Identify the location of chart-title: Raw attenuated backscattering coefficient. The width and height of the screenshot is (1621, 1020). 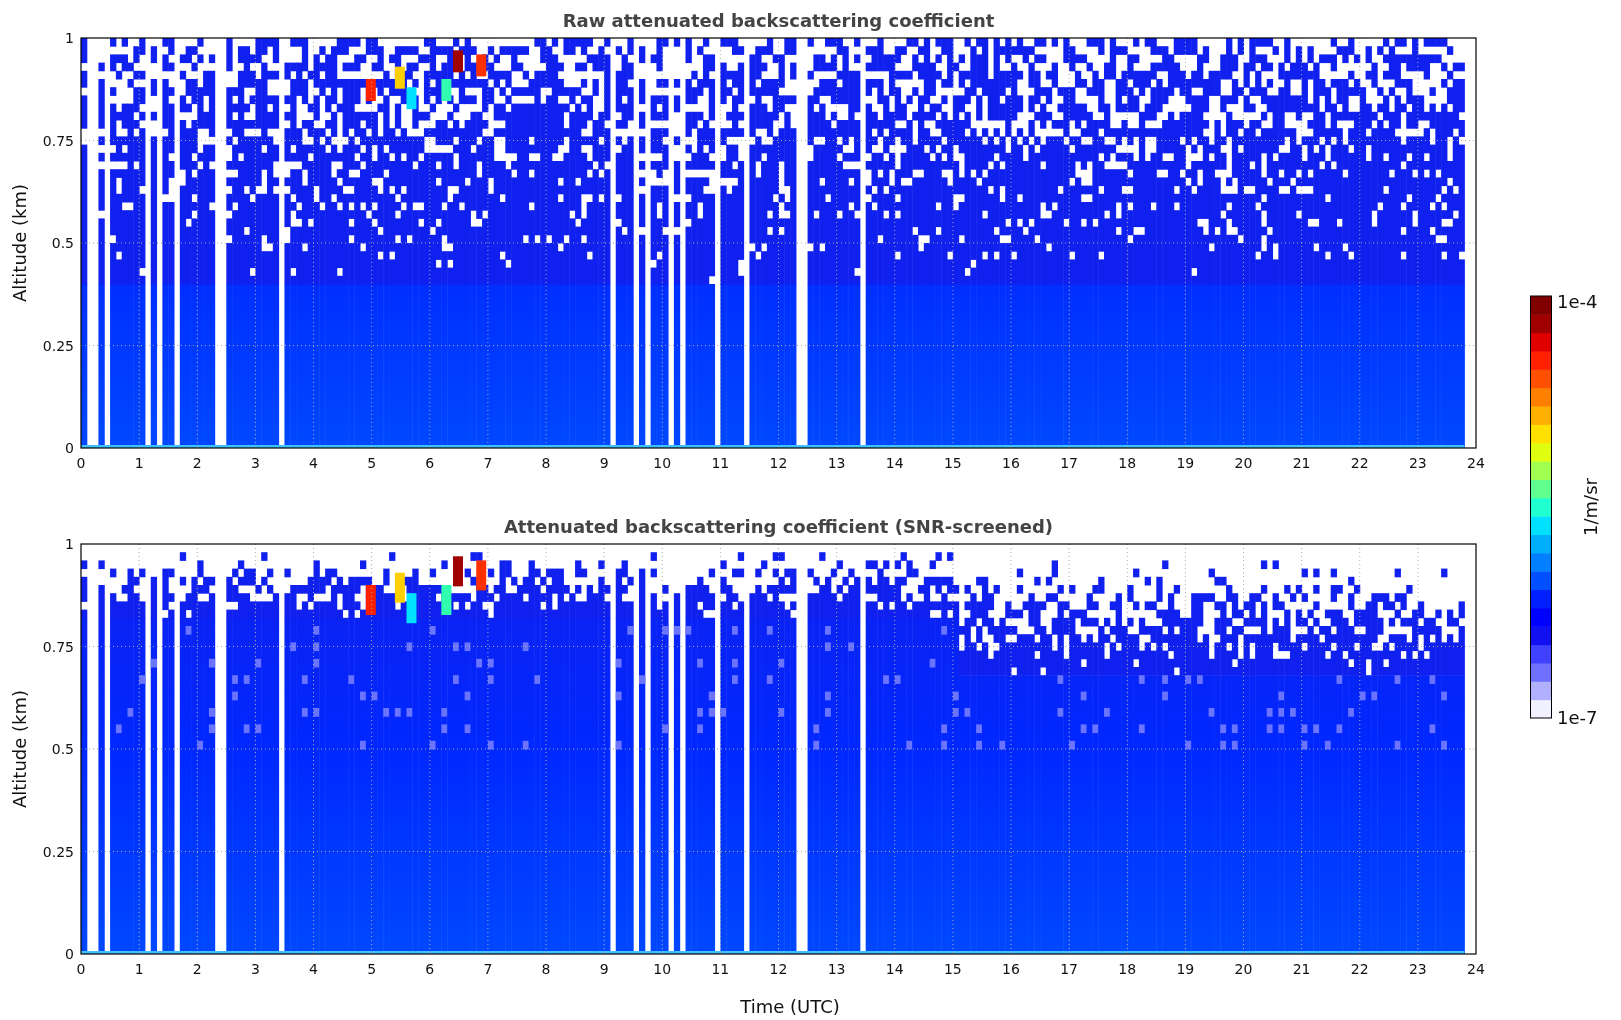
(778, 21).